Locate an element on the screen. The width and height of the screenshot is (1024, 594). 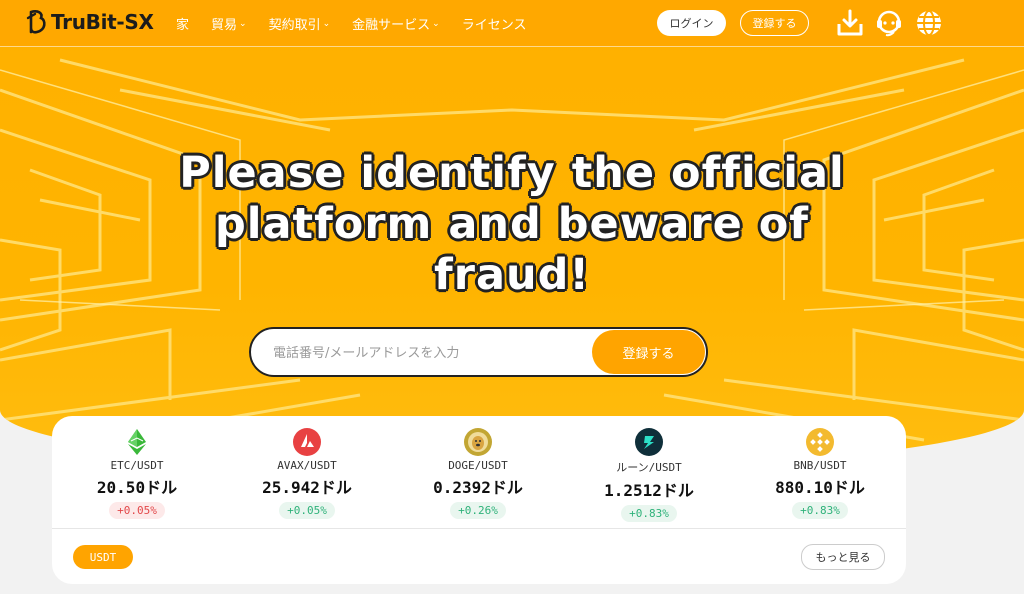
ticker-price: 880.10ドル is located at coordinates (820, 487).